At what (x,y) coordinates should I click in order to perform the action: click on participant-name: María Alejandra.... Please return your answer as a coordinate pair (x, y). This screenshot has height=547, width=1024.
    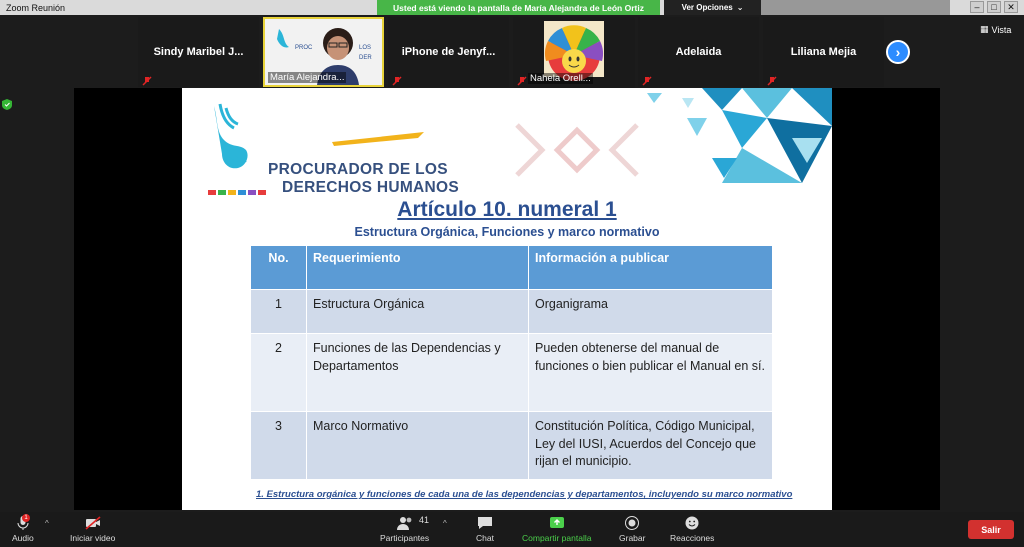
    Looking at the image, I should click on (307, 77).